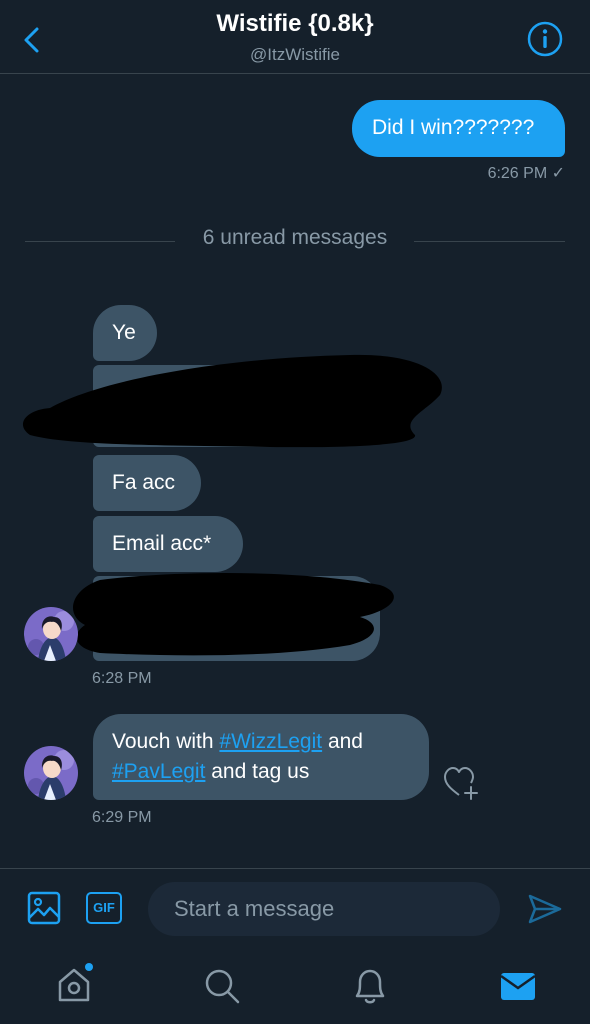 The image size is (590, 1024). I want to click on message-line: Vouch with #WizzLegit and, so click(261, 742).